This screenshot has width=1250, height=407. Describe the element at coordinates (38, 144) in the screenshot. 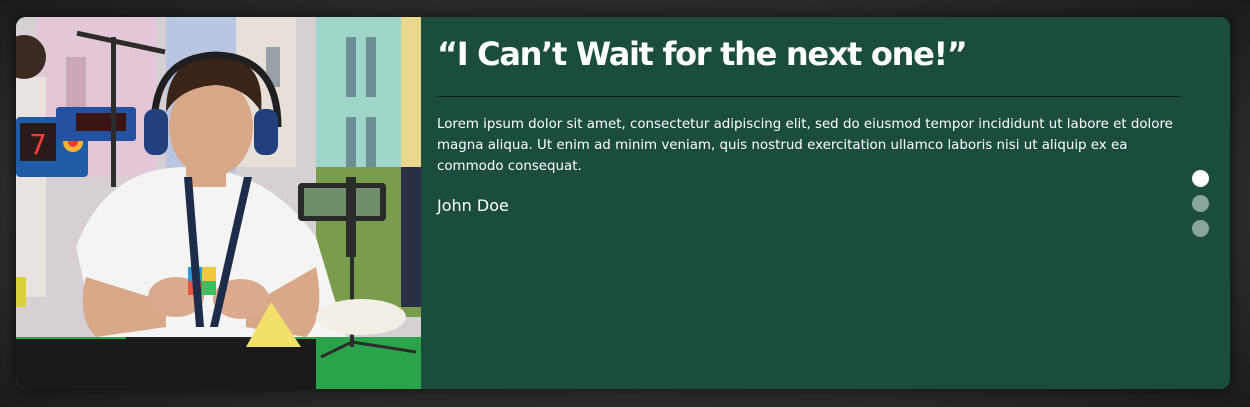

I see `timer-digit: 7` at that location.